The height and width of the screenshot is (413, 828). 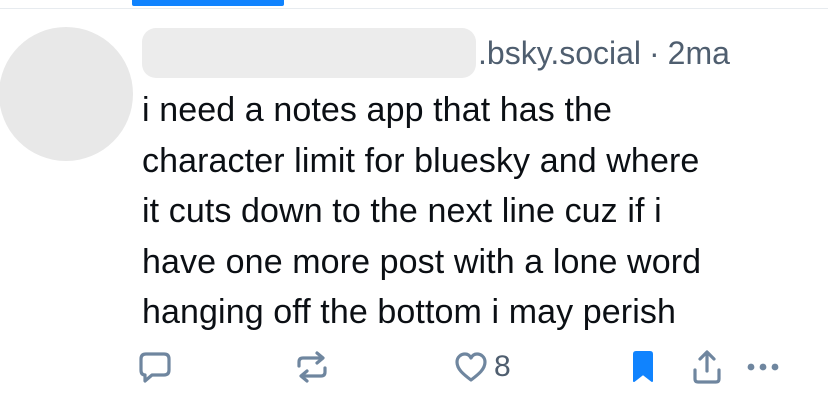 What do you see at coordinates (309, 53) in the screenshot?
I see `redacted-author-handle` at bounding box center [309, 53].